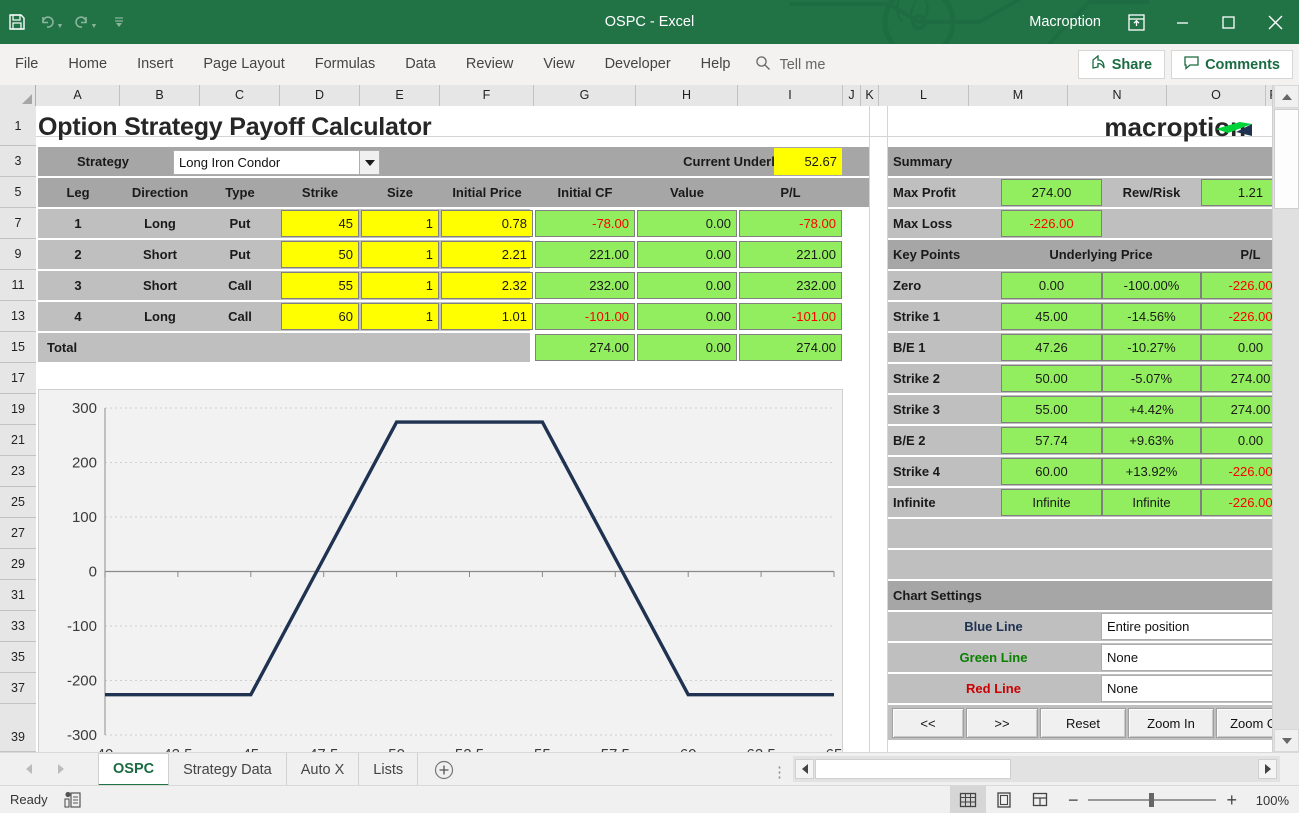 The width and height of the screenshot is (1299, 813). What do you see at coordinates (18, 657) in the screenshot?
I see `row-header-35: 35` at bounding box center [18, 657].